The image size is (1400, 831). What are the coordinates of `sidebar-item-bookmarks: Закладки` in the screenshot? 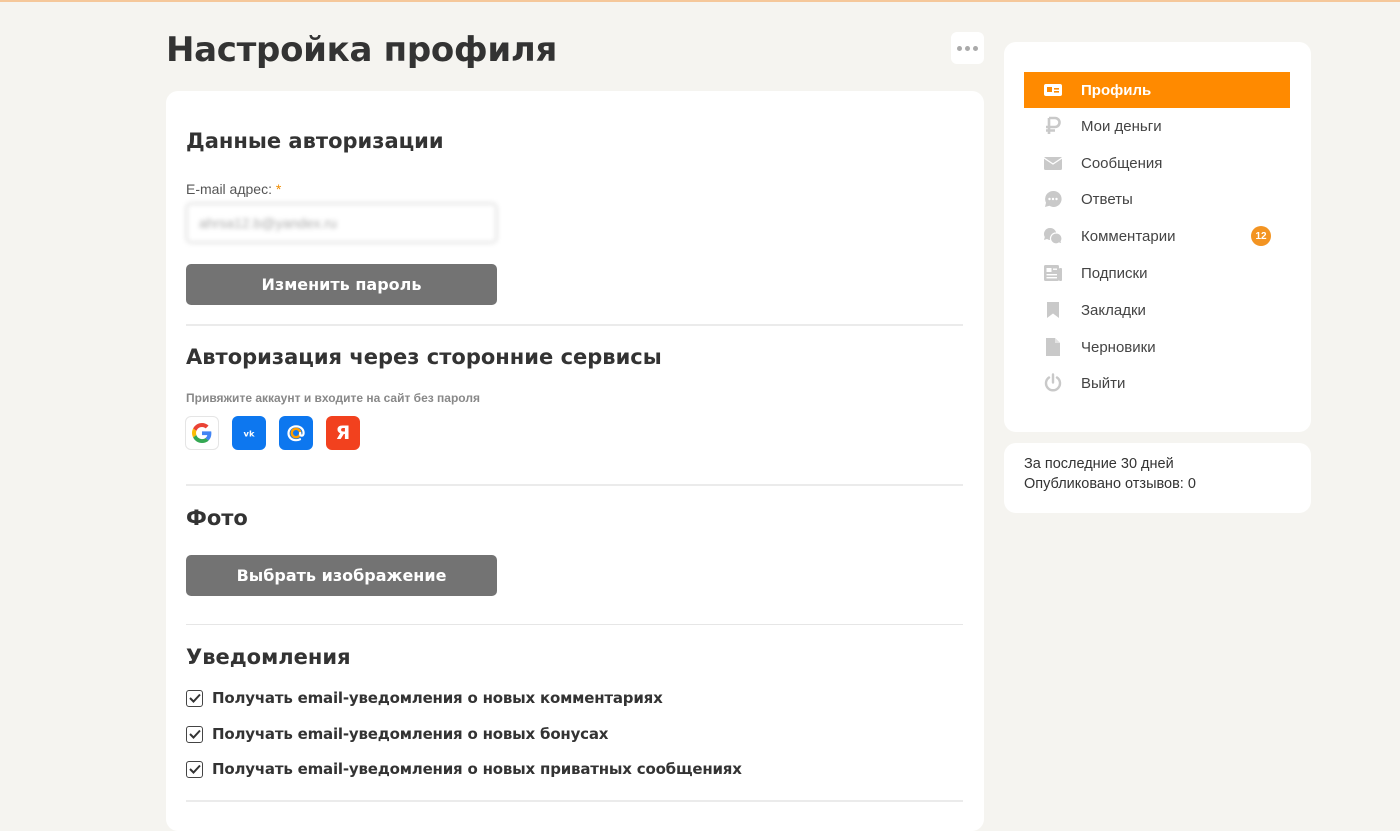 It's located at (1157, 310).